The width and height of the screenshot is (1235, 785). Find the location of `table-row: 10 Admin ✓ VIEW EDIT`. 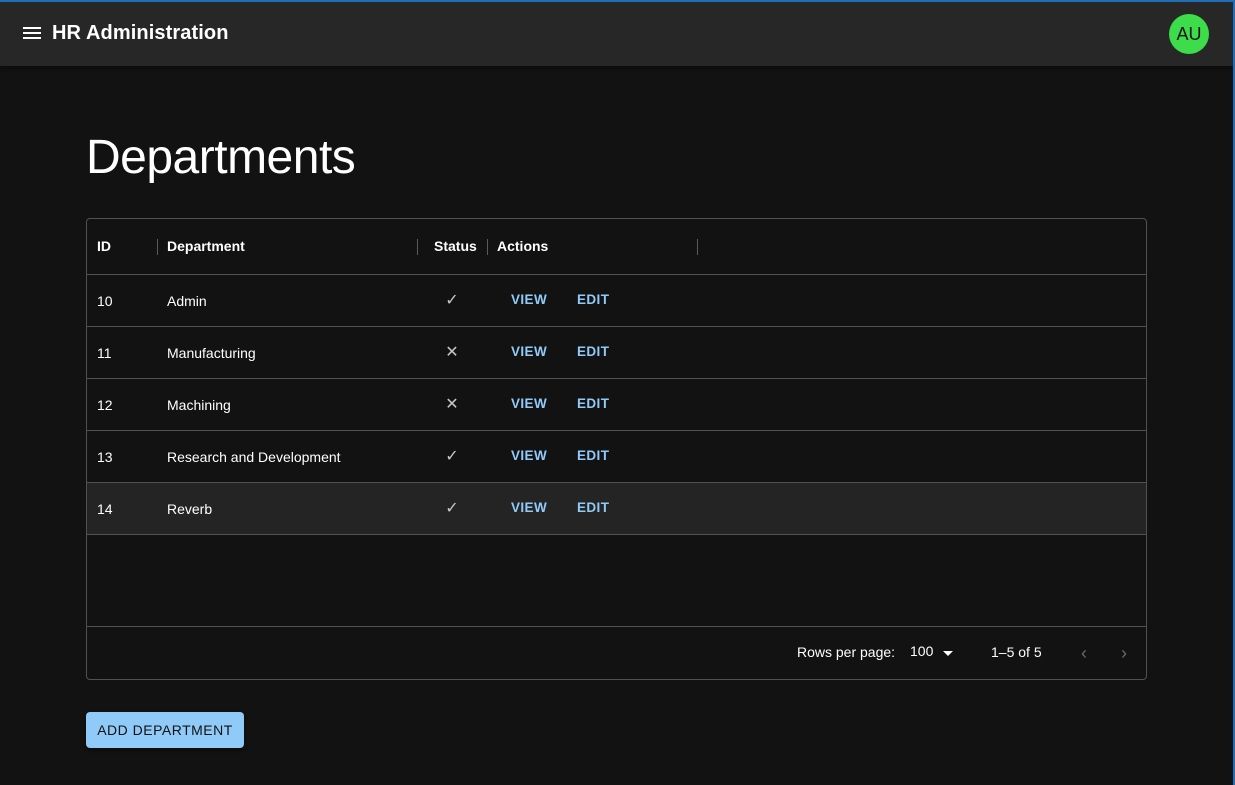

table-row: 10 Admin ✓ VIEW EDIT is located at coordinates (616, 301).